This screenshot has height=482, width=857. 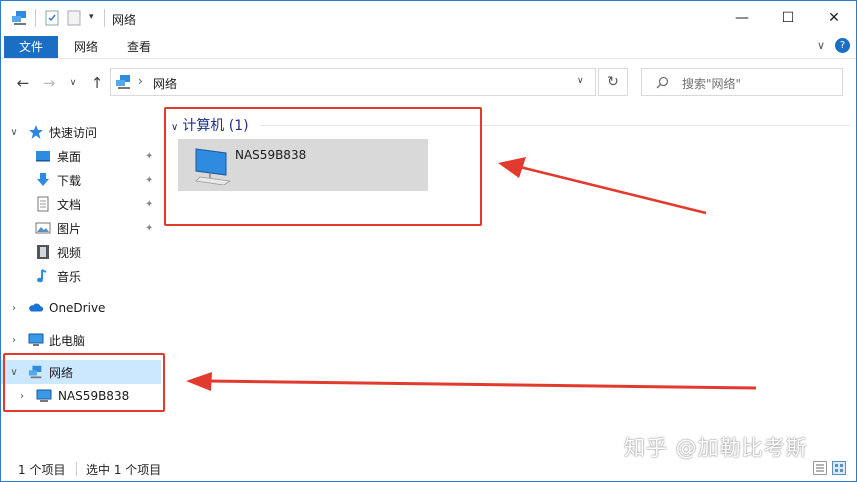 What do you see at coordinates (602, 186) in the screenshot?
I see `annotation-arrow-top` at bounding box center [602, 186].